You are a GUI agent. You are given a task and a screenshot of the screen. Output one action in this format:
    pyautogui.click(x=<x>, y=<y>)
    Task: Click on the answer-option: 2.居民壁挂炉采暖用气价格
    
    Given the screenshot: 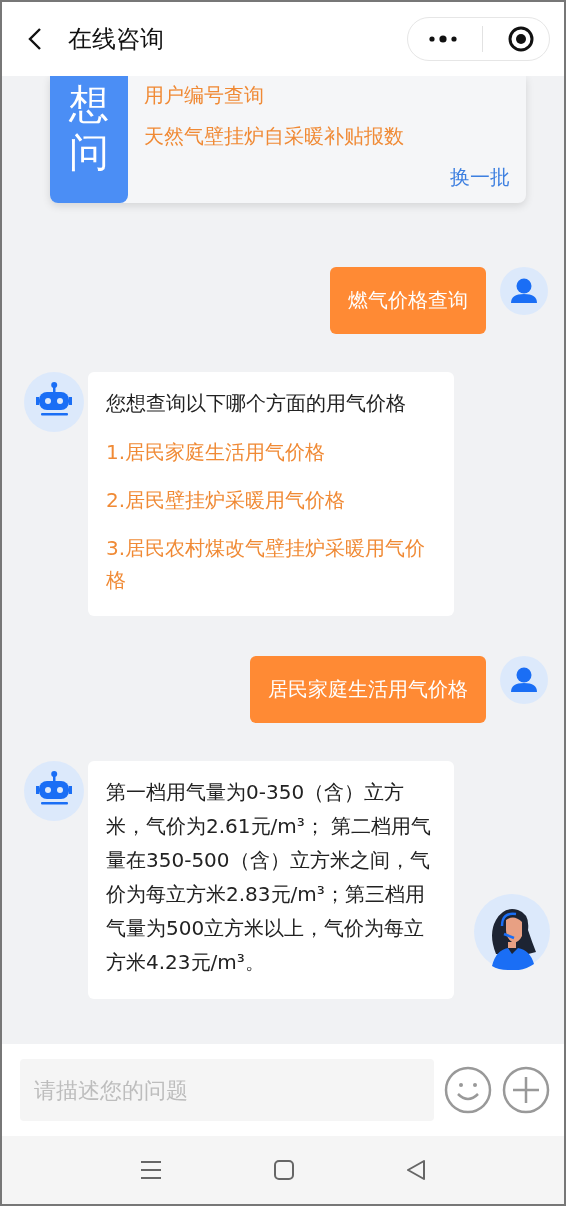 What is the action you would take?
    pyautogui.click(x=271, y=500)
    